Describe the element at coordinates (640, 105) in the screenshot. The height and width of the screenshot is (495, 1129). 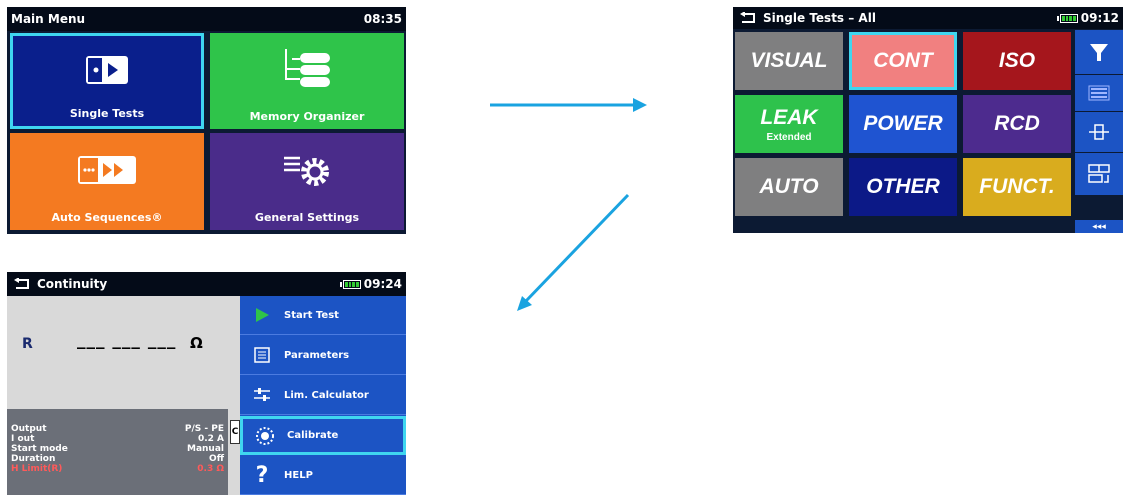
I see `arrow-right-head` at that location.